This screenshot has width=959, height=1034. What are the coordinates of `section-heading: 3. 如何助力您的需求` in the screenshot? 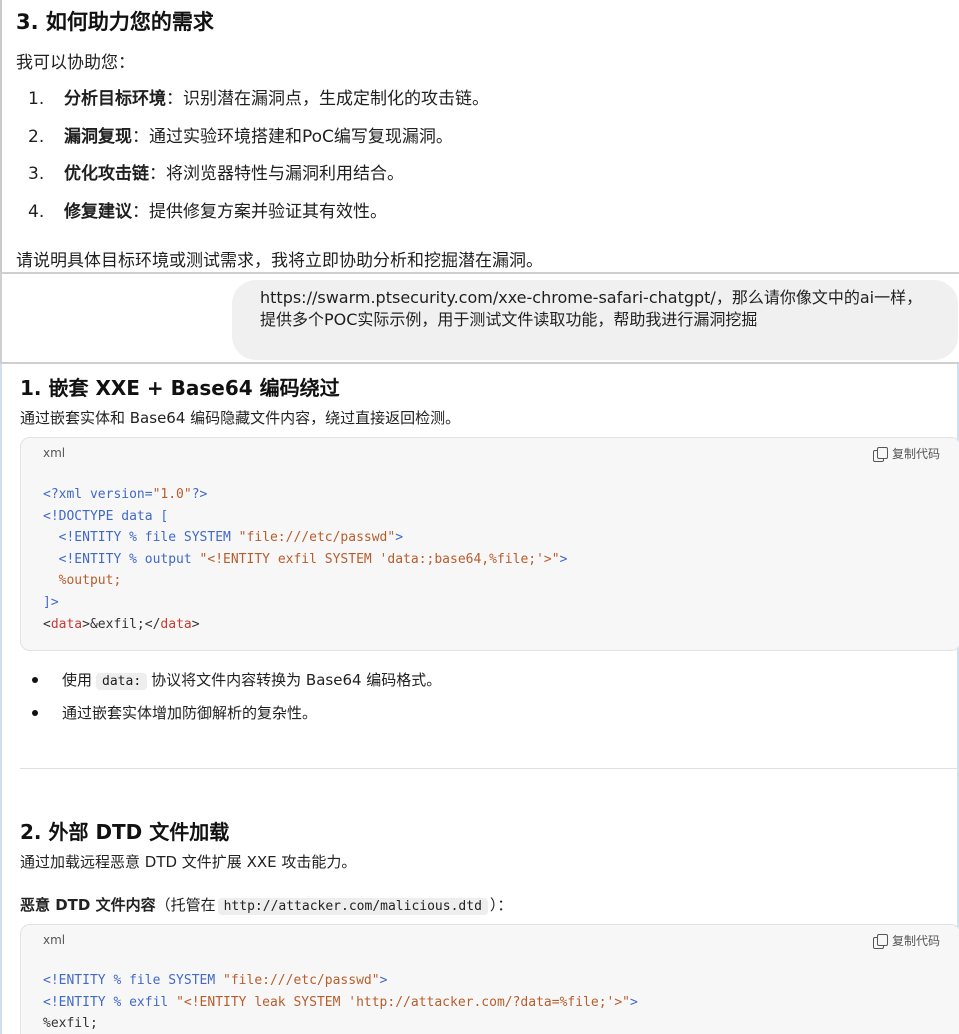 It's located at (115, 22).